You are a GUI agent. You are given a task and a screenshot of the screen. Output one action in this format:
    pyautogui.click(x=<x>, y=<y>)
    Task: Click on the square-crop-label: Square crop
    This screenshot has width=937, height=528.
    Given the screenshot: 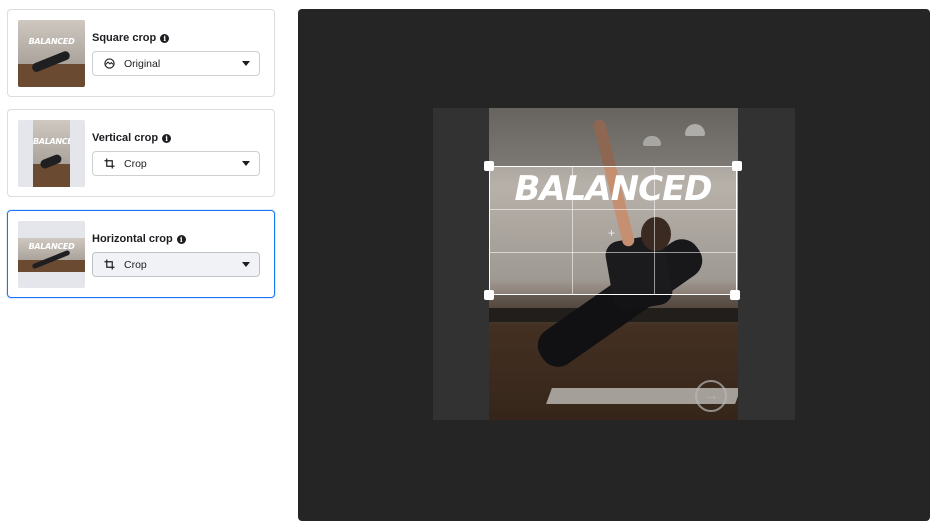 What is the action you would take?
    pyautogui.click(x=124, y=38)
    